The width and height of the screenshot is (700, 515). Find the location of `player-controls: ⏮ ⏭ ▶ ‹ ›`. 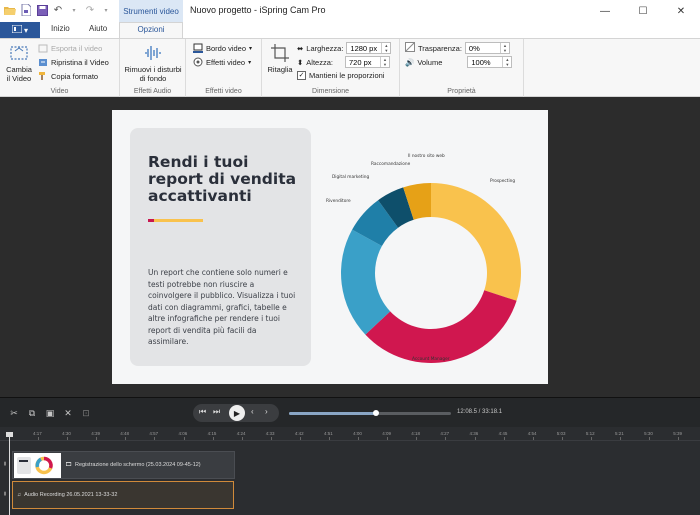

player-controls: ⏮ ⏭ ▶ ‹ › is located at coordinates (236, 413).